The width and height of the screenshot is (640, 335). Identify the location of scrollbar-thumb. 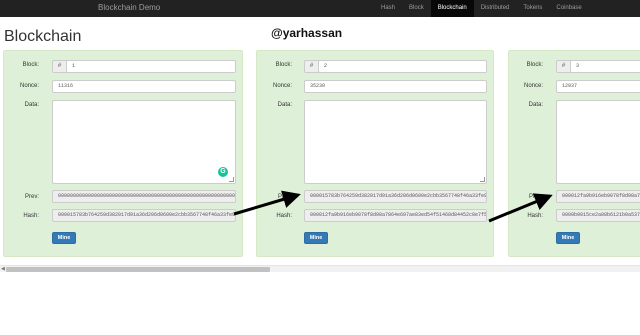
(138, 269).